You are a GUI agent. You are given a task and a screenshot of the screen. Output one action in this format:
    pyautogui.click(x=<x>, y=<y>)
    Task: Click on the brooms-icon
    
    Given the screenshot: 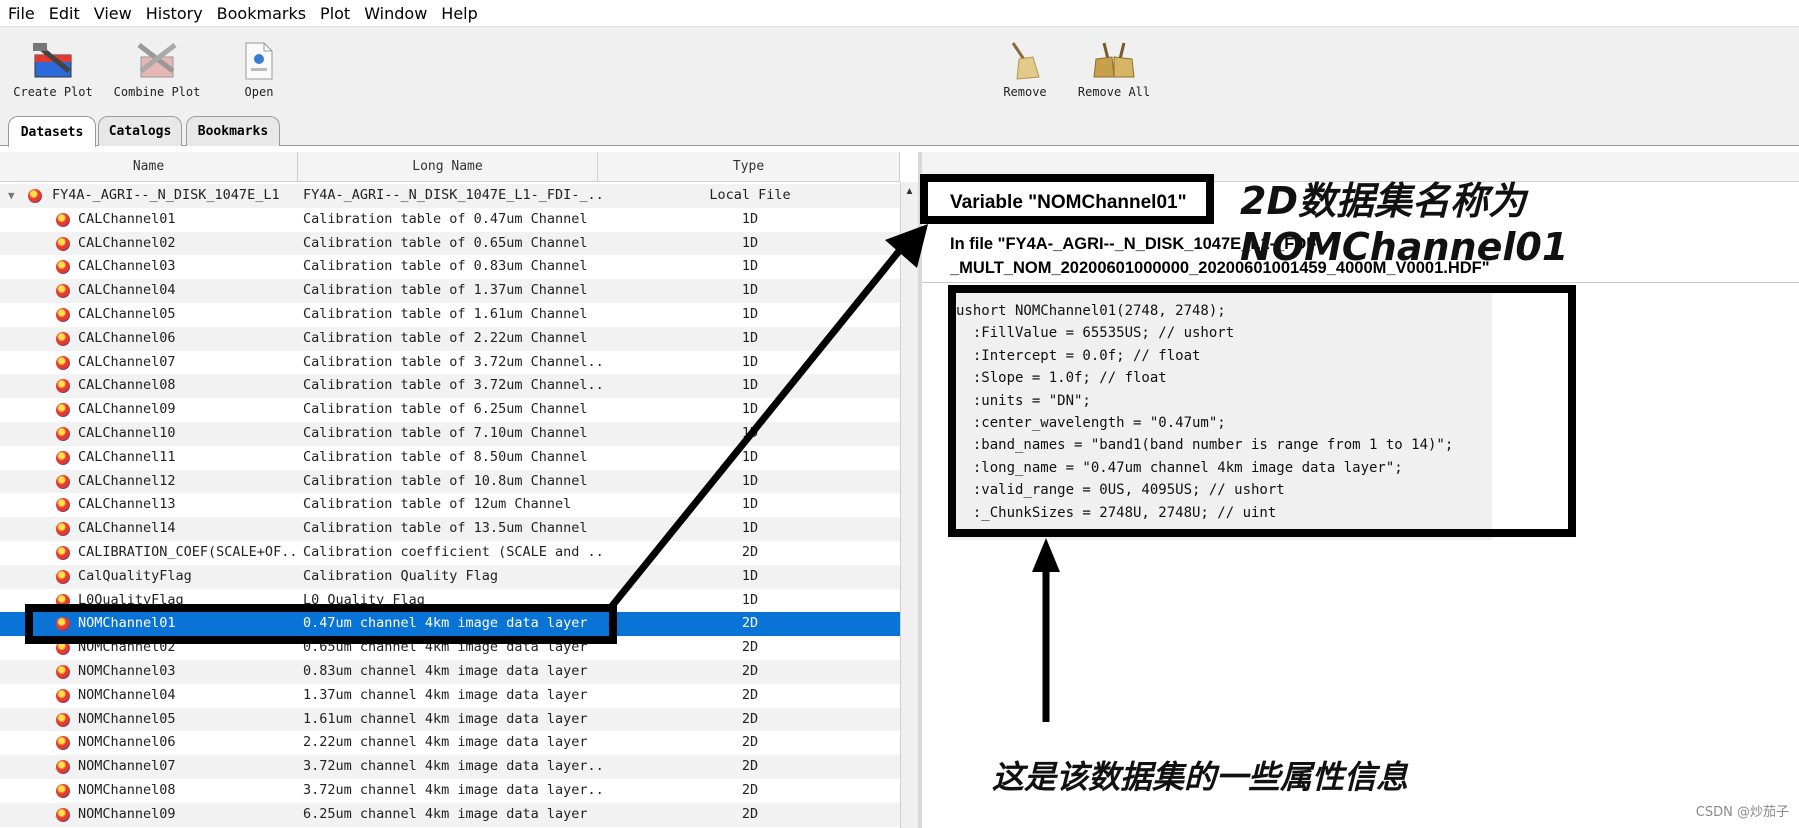 What is the action you would take?
    pyautogui.click(x=1114, y=60)
    